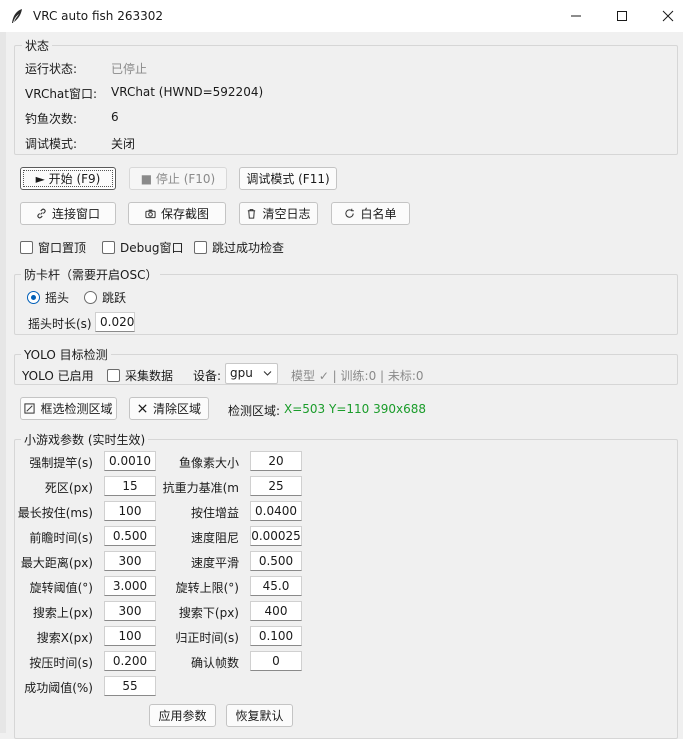 The image size is (683, 739). What do you see at coordinates (41, 213) in the screenshot?
I see `link-icon` at bounding box center [41, 213].